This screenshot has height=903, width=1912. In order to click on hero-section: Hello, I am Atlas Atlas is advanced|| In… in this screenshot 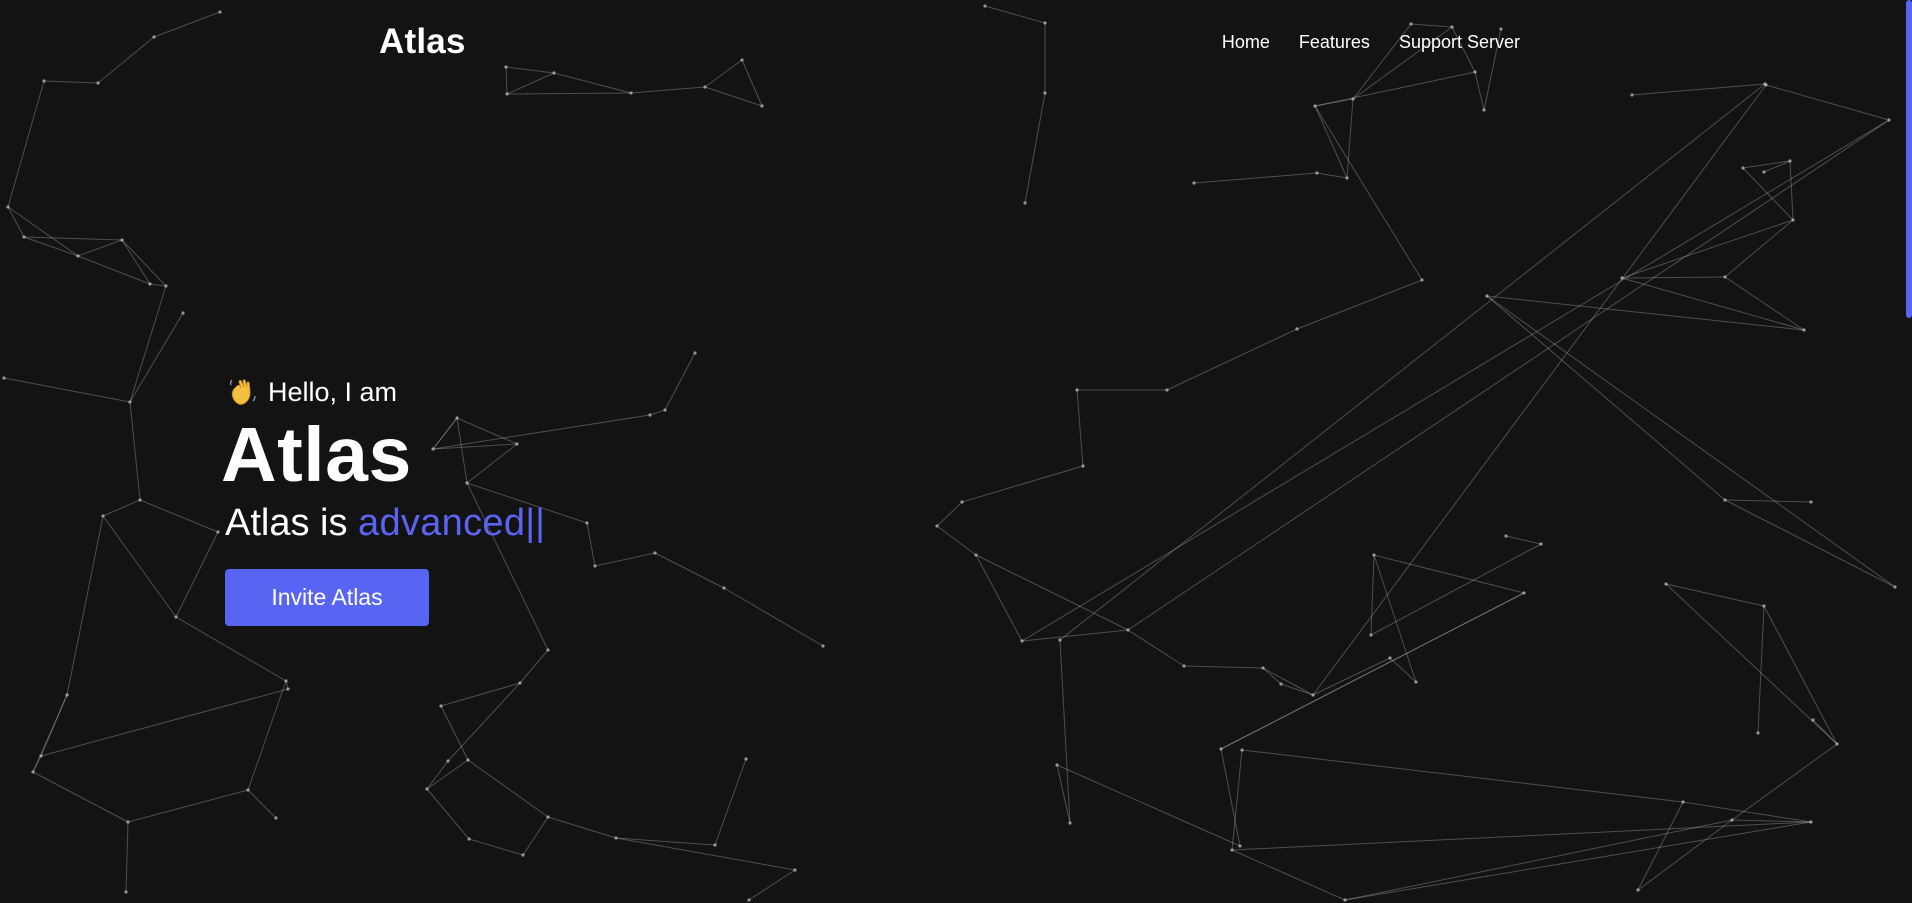, I will do `click(383, 499)`.